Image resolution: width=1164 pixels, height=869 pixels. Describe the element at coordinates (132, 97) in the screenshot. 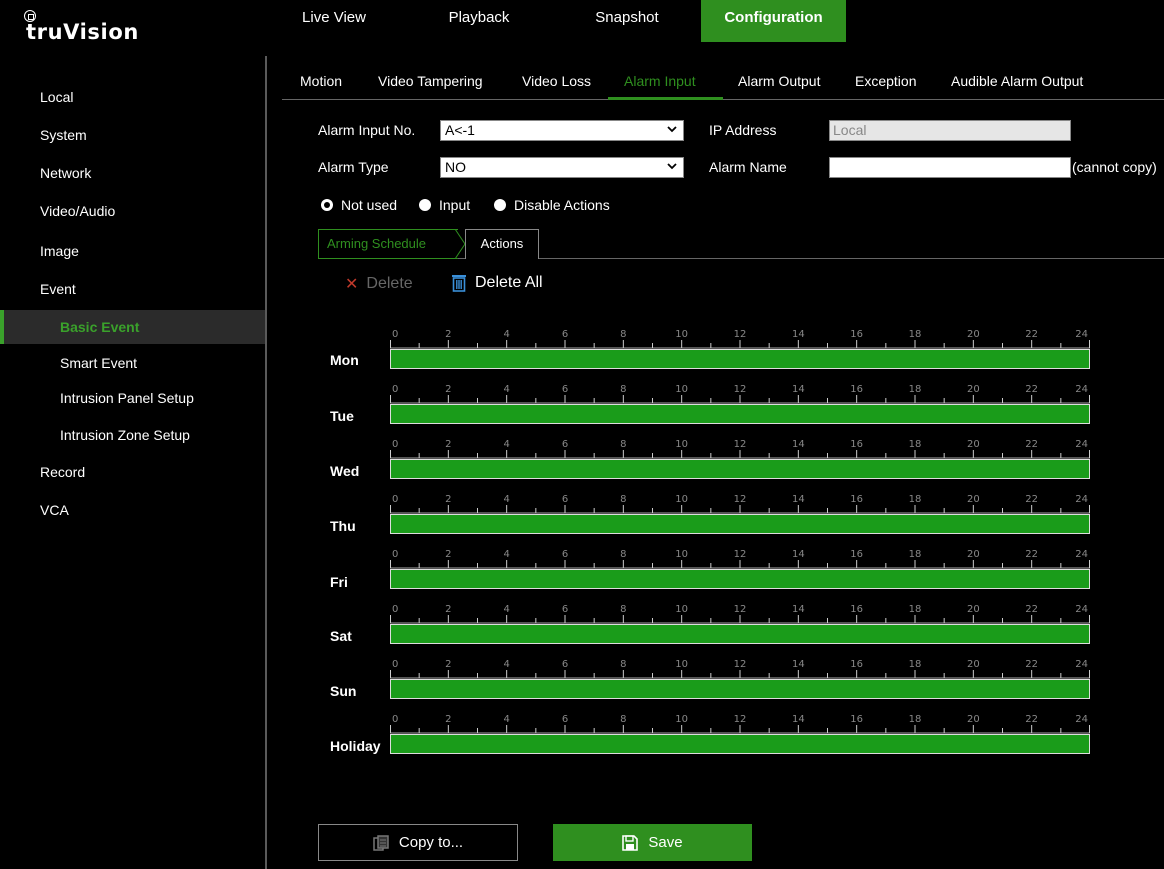

I see `sidebar-item-local: Local` at that location.